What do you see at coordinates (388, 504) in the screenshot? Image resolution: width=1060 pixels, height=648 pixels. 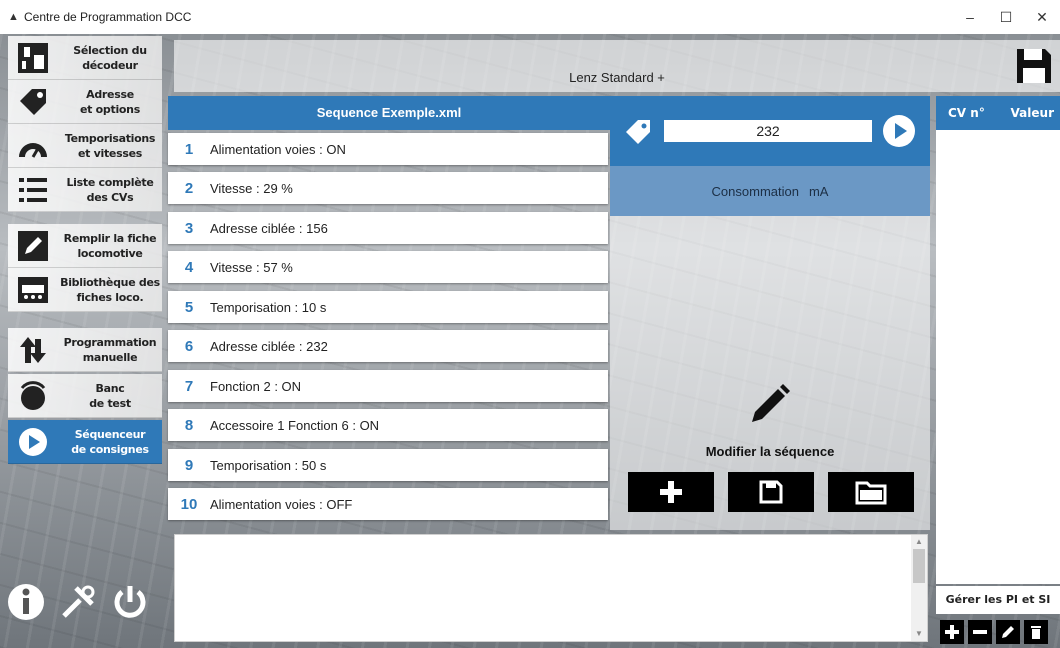 I see `sequence-step: 10 Alimentation voies : OFF` at bounding box center [388, 504].